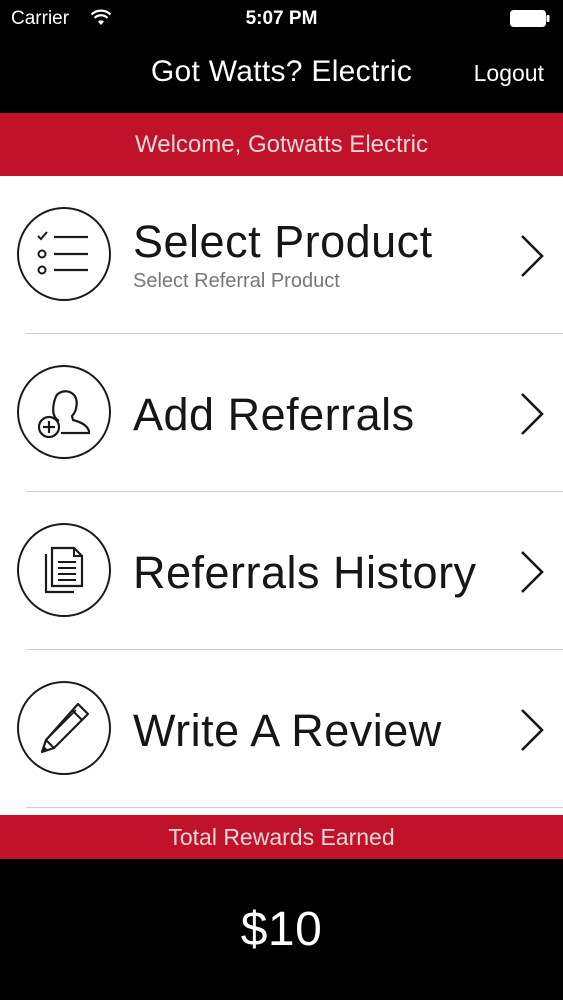  Describe the element at coordinates (530, 18) in the screenshot. I see `battery-icon` at that location.